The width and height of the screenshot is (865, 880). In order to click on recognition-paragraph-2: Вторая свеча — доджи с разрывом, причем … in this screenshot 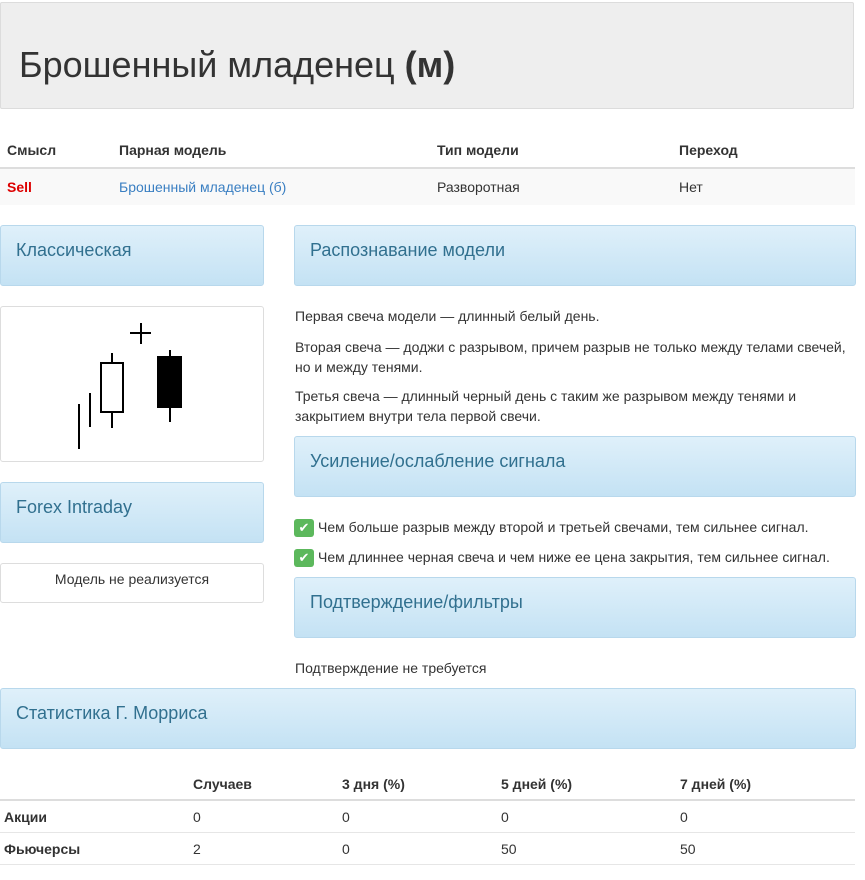, I will do `click(570, 357)`.